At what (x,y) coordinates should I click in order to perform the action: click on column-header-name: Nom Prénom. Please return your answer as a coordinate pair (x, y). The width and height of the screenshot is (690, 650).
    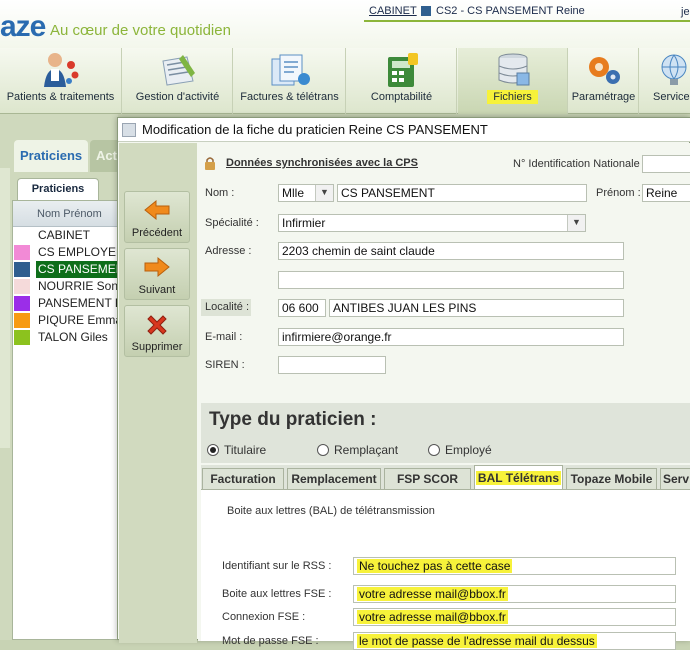
    Looking at the image, I should click on (65, 214).